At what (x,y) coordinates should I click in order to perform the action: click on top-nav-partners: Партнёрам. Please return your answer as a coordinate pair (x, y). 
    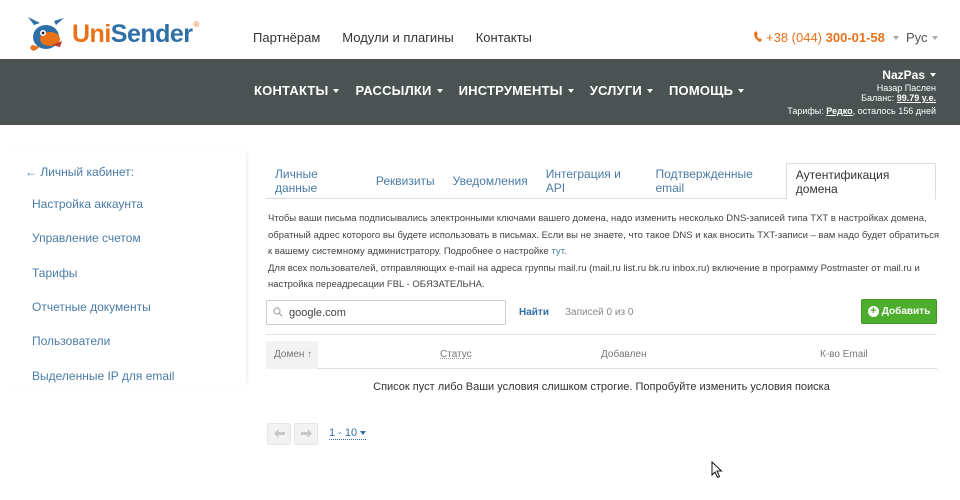
    Looking at the image, I should click on (286, 37).